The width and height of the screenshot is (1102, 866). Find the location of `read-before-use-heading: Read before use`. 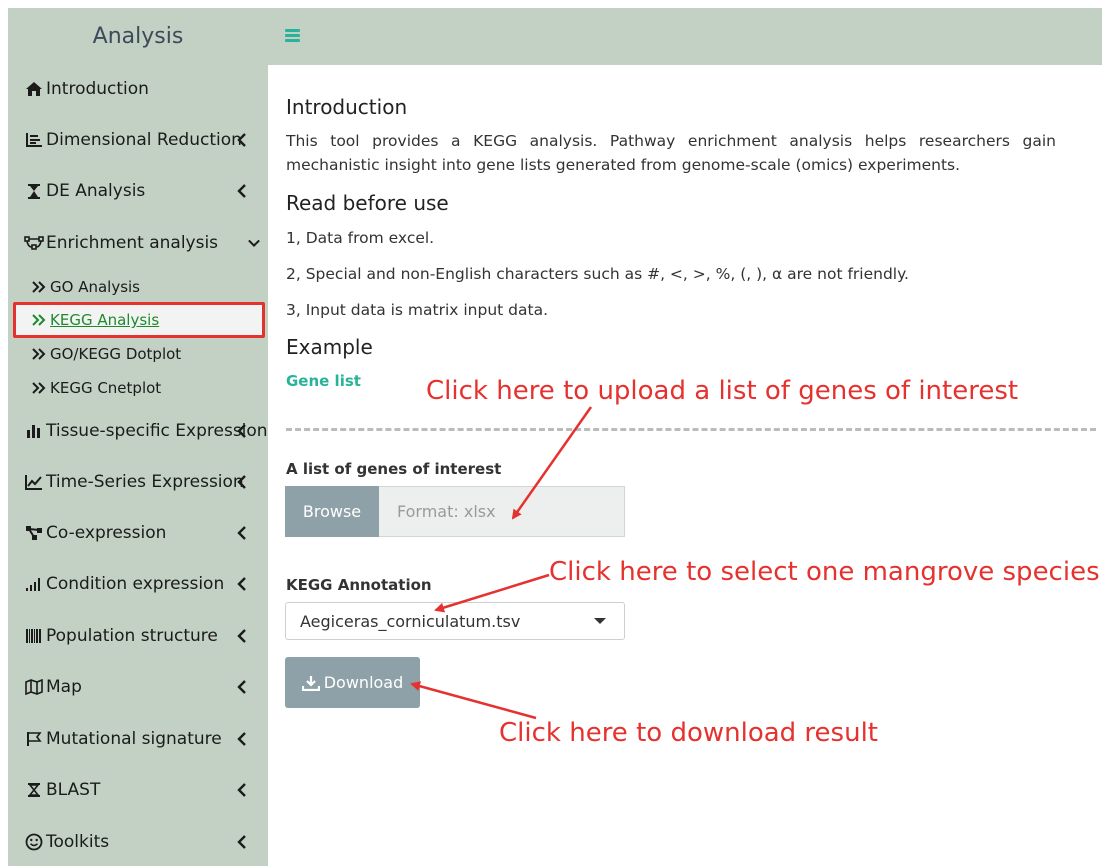

read-before-use-heading: Read before use is located at coordinates (367, 203).